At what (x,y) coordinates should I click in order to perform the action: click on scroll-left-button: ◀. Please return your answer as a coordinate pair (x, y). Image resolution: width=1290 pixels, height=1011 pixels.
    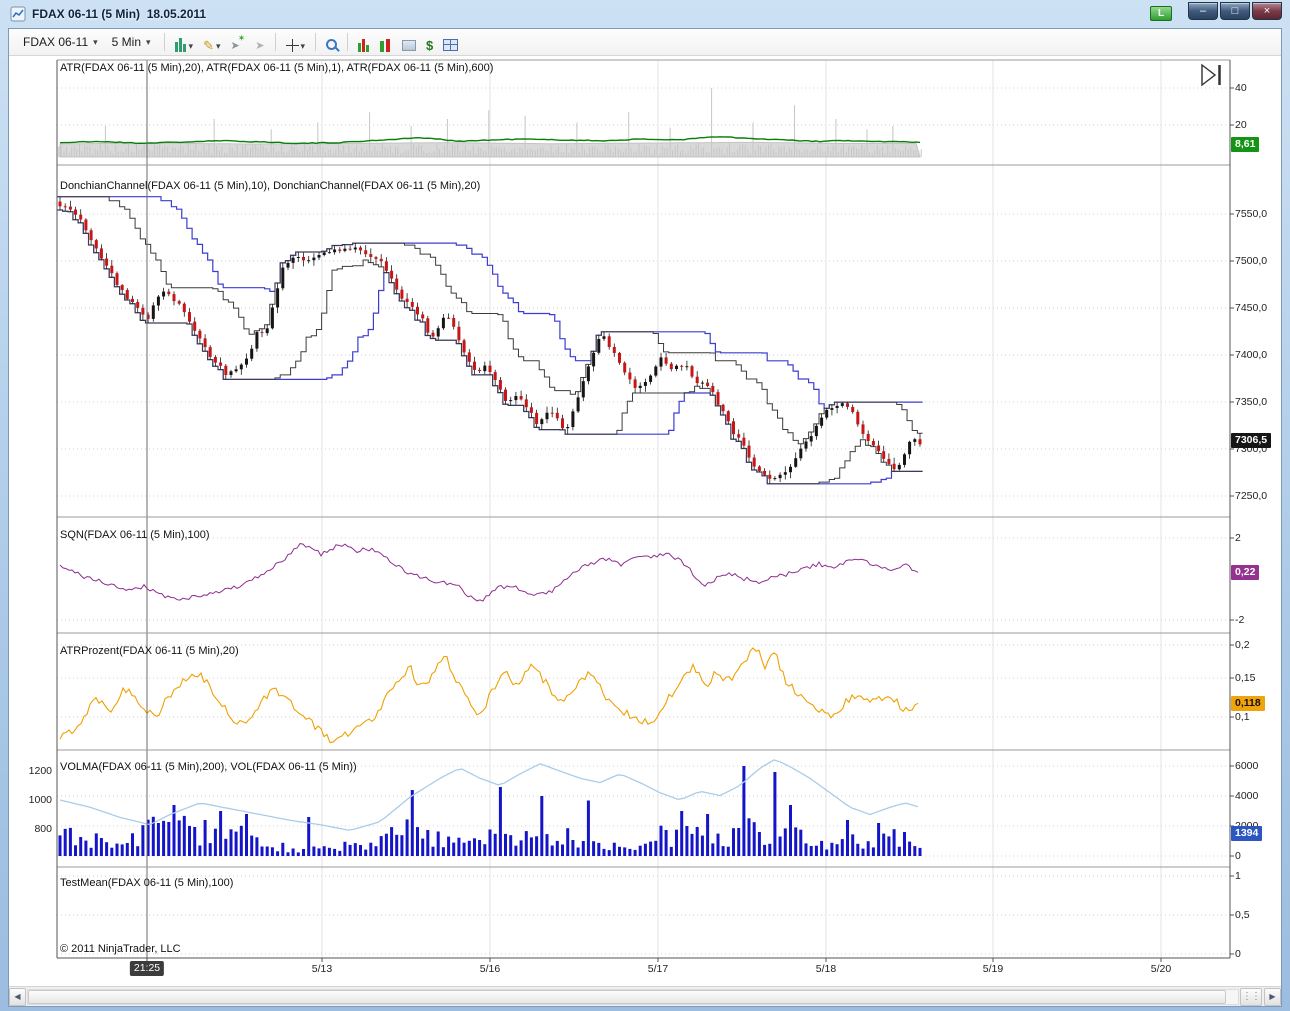
    Looking at the image, I should click on (17, 996).